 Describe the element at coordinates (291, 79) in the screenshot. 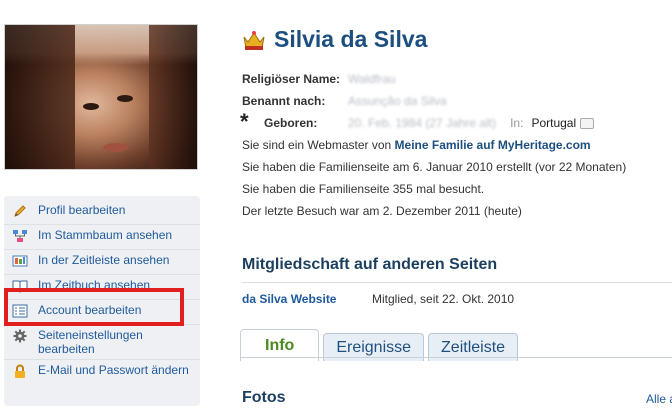

I see `fact-label: Religiöser Name:` at that location.